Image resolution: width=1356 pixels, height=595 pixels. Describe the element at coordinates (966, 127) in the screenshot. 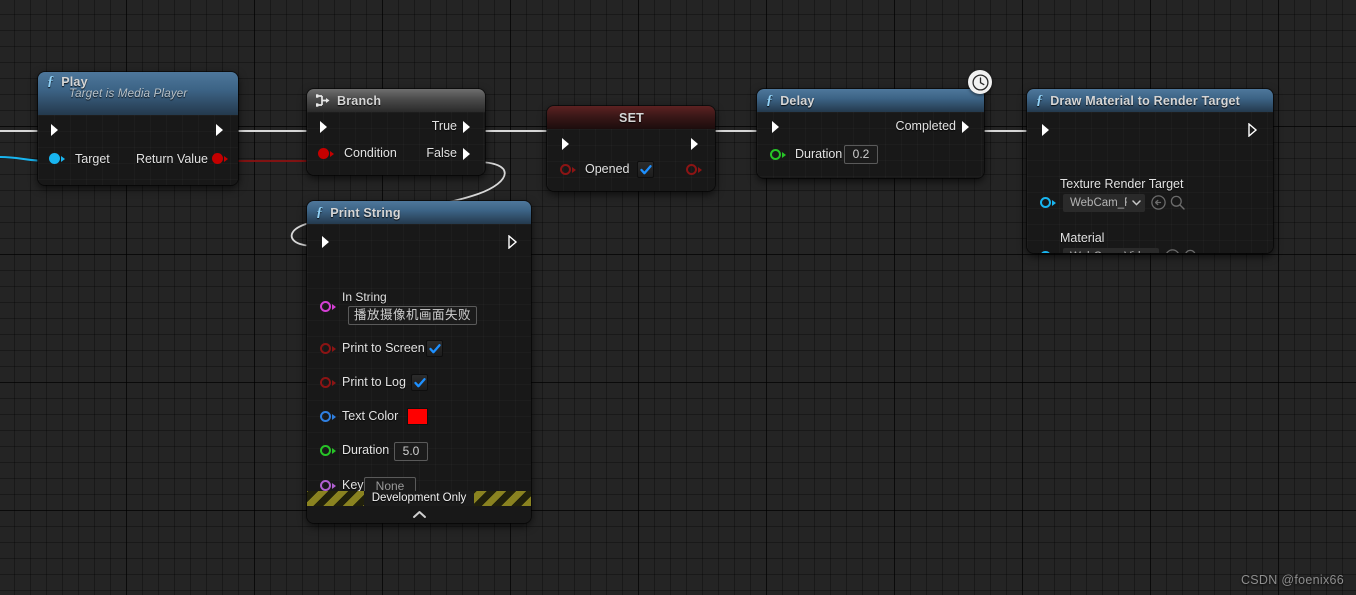

I see `delay-completed-pin` at that location.